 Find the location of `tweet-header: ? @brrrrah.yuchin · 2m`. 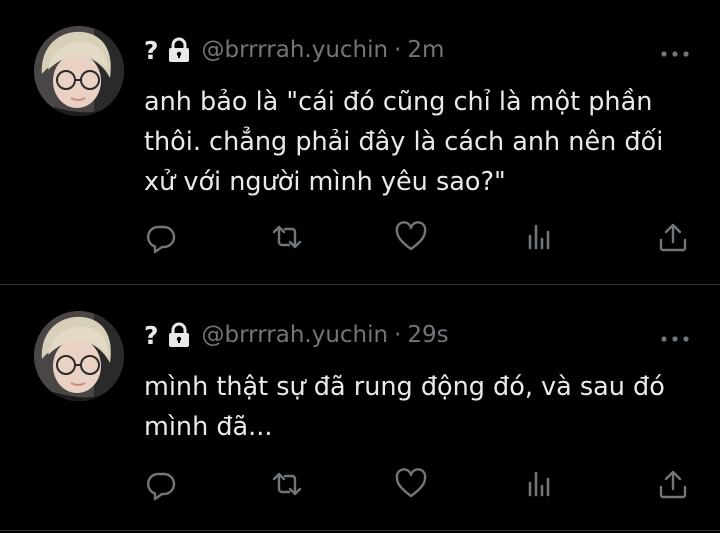

tweet-header: ? @brrrrah.yuchin · 2m is located at coordinates (294, 50).